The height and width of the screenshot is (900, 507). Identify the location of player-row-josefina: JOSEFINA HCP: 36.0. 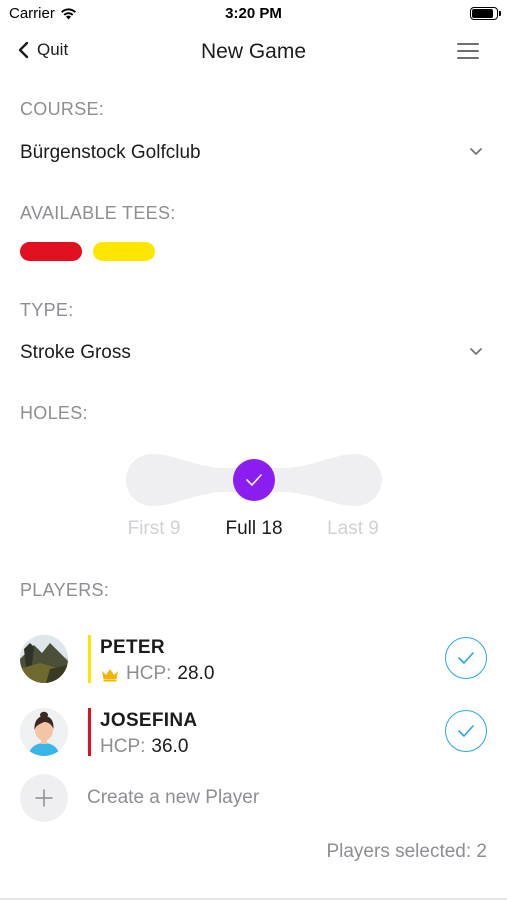
(253, 734).